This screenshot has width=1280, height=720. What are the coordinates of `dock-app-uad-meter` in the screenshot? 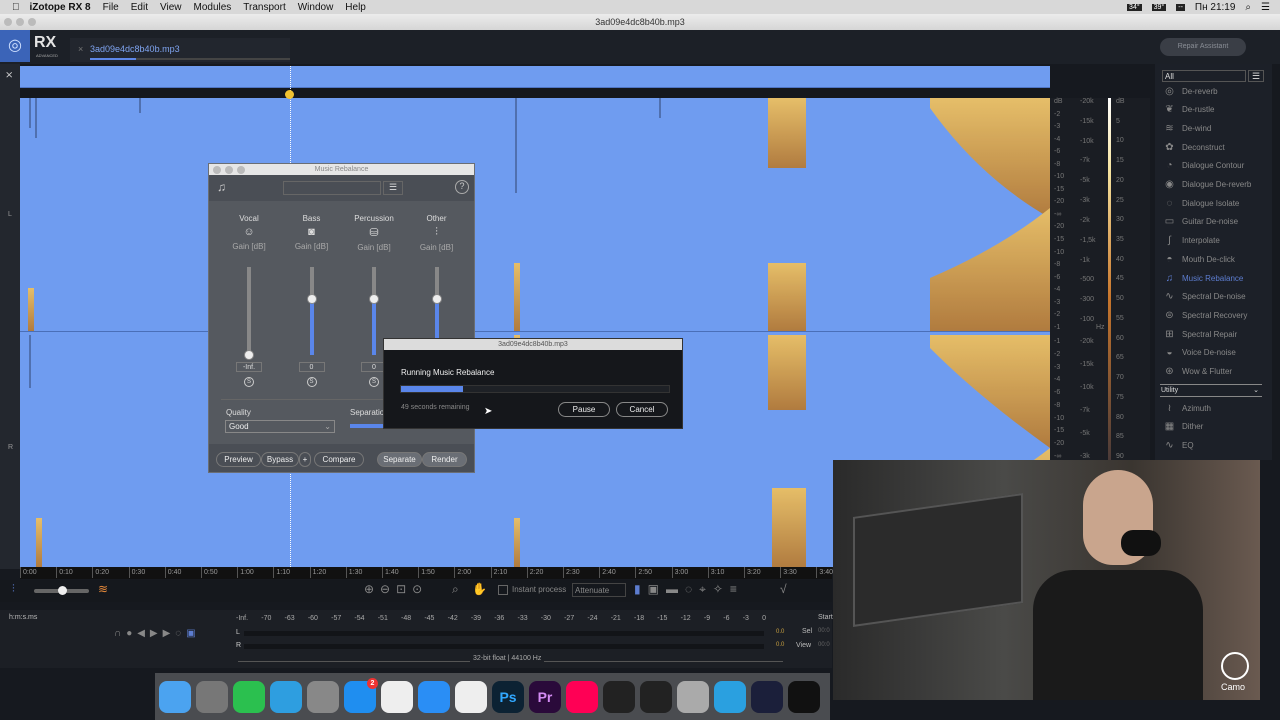 It's located at (656, 696).